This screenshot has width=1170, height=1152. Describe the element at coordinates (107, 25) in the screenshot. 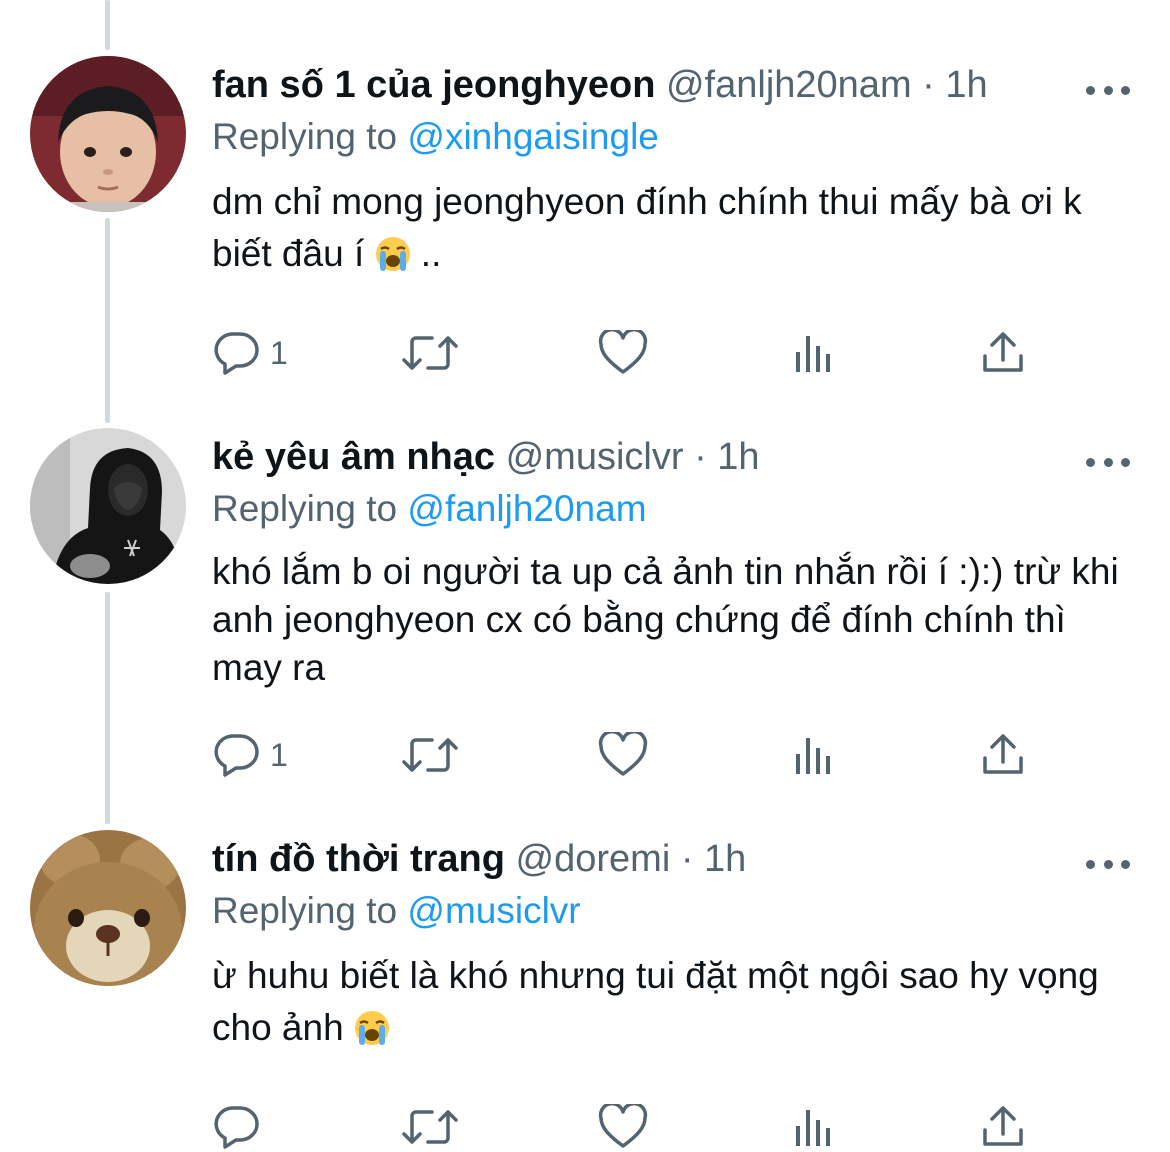

I see `thread-line-top` at that location.